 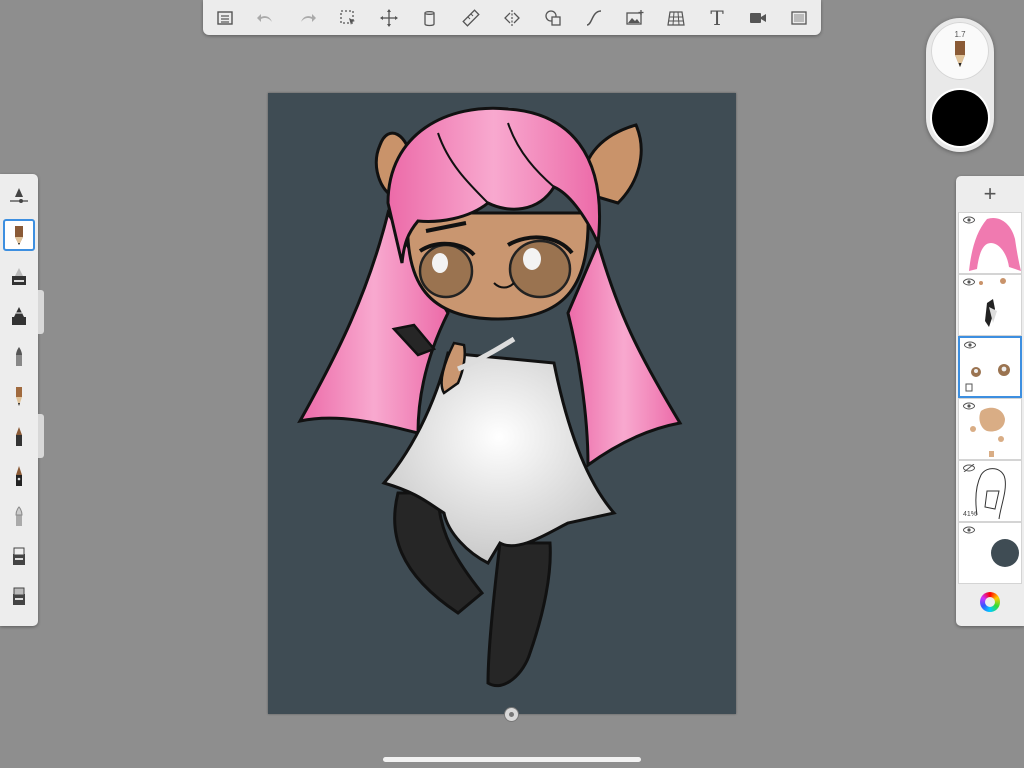 I want to click on gallery-list-icon, so click(x=225, y=18).